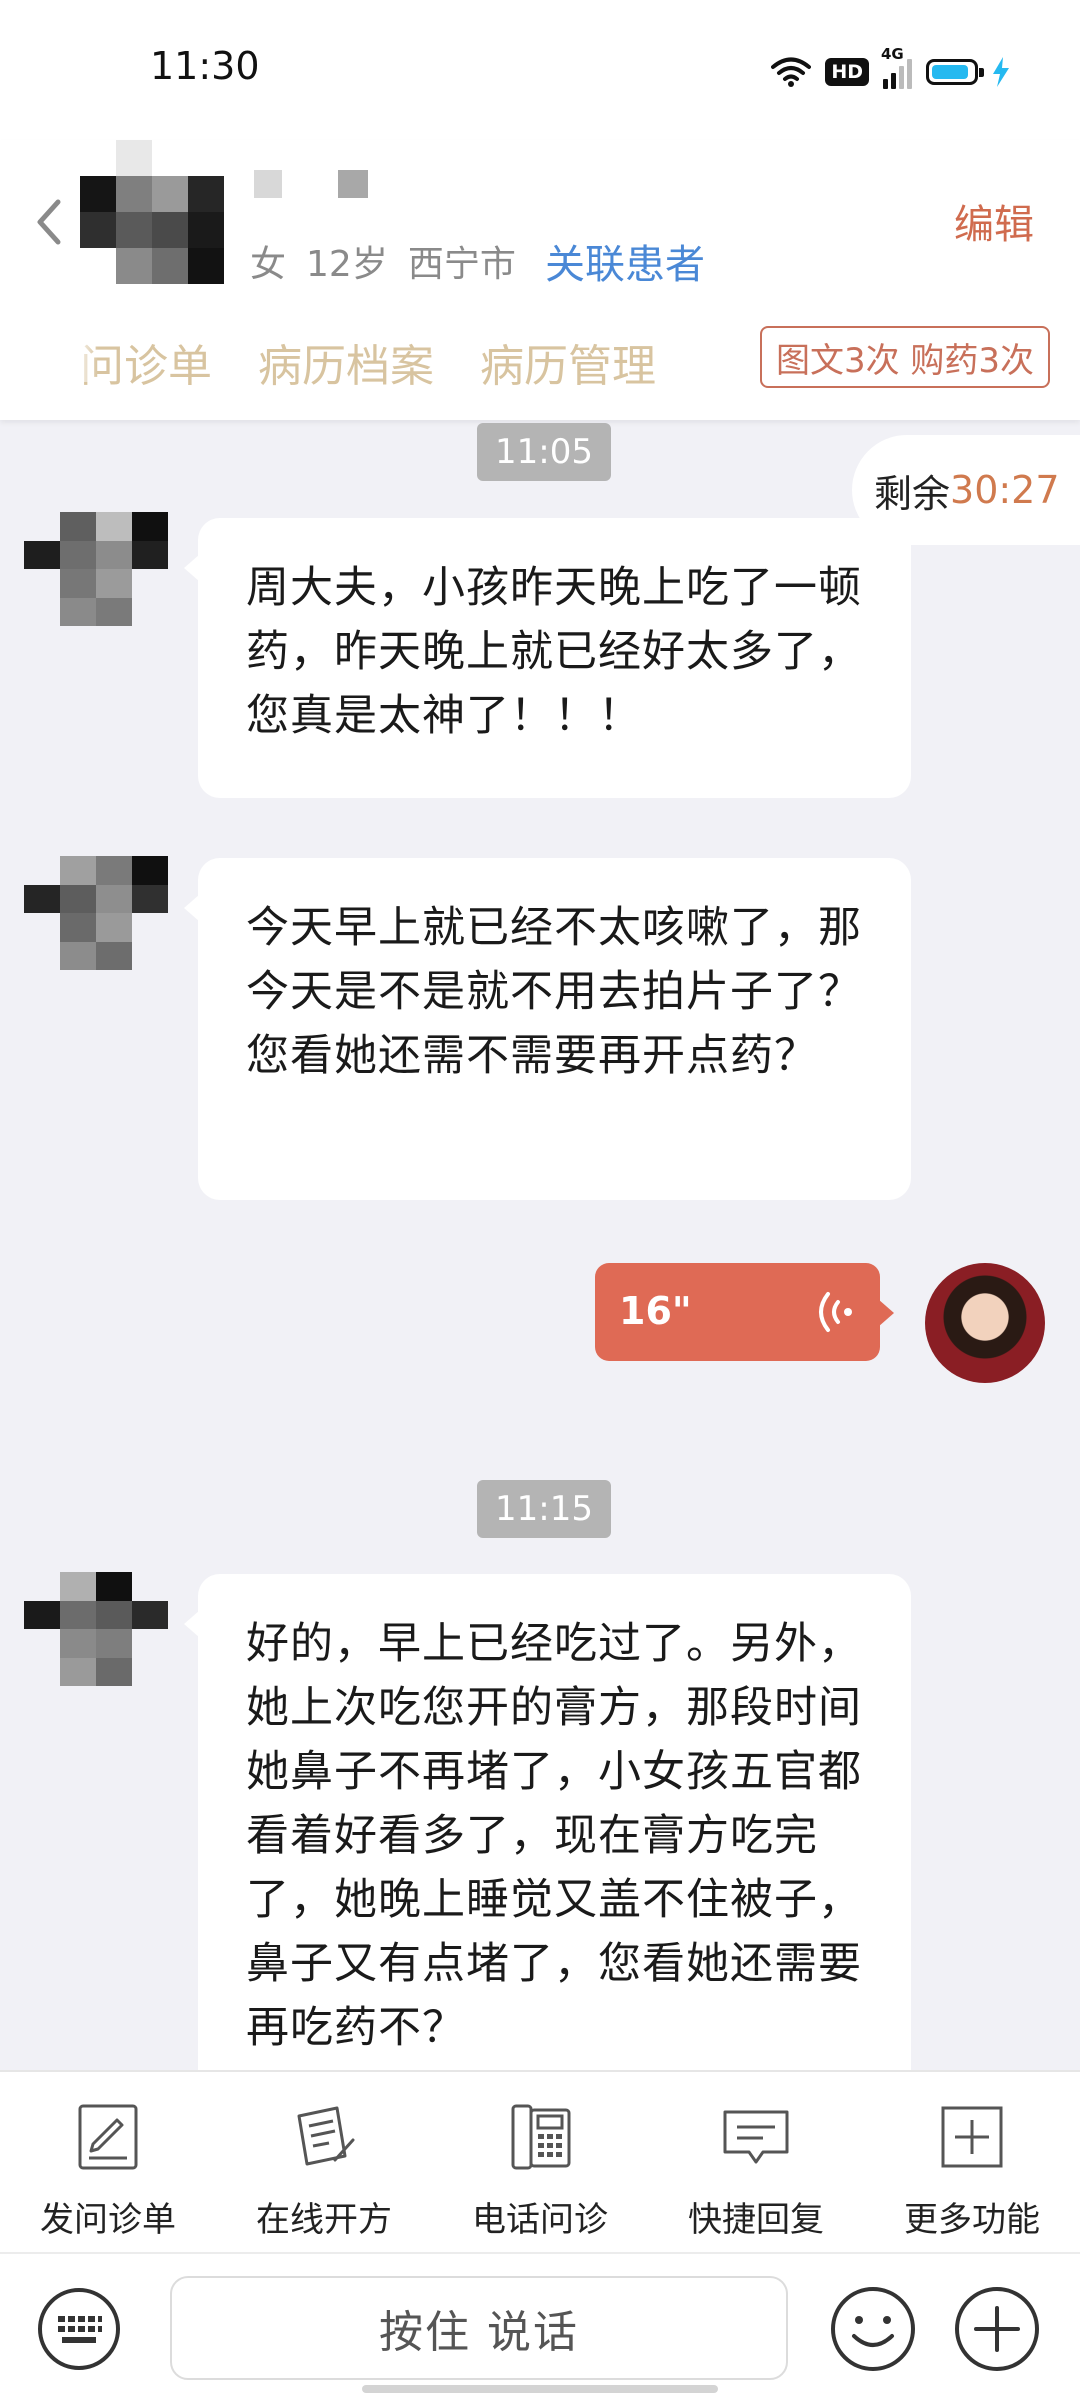  I want to click on function-label: 电话问诊, so click(540, 2220).